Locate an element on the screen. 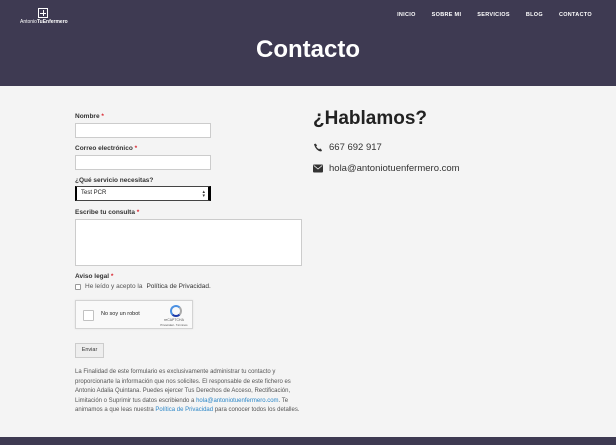  email-label: Correo electrónico * is located at coordinates (106, 148).